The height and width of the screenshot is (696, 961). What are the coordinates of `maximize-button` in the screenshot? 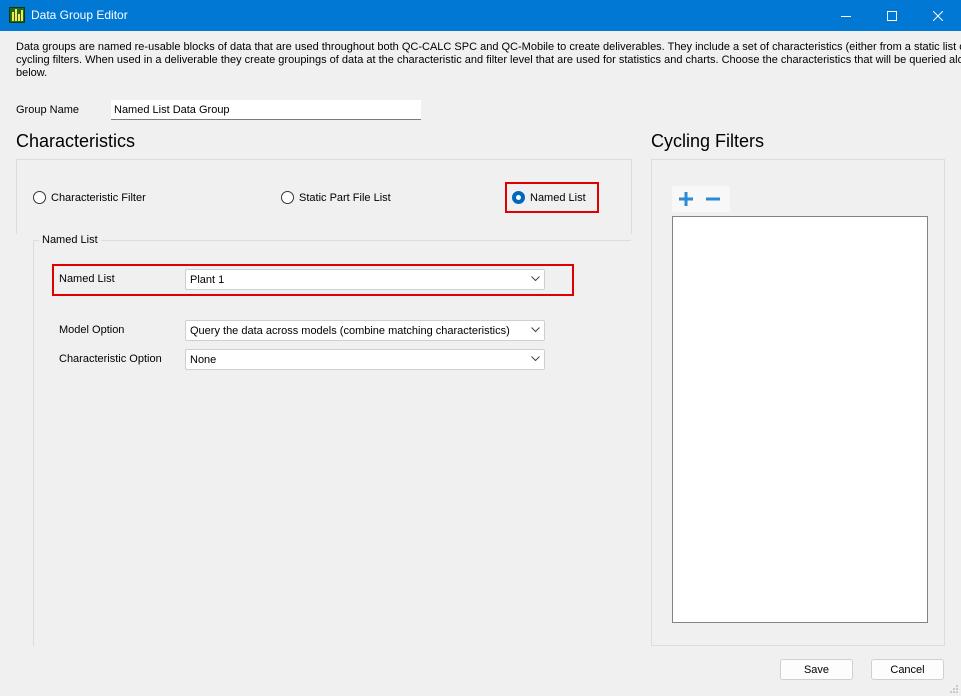 It's located at (892, 15).